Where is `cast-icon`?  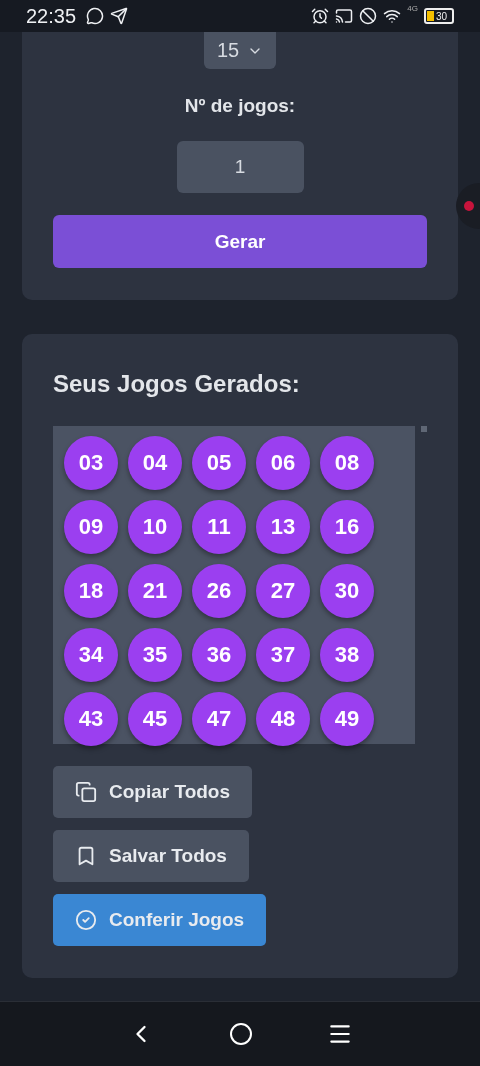
cast-icon is located at coordinates (344, 16).